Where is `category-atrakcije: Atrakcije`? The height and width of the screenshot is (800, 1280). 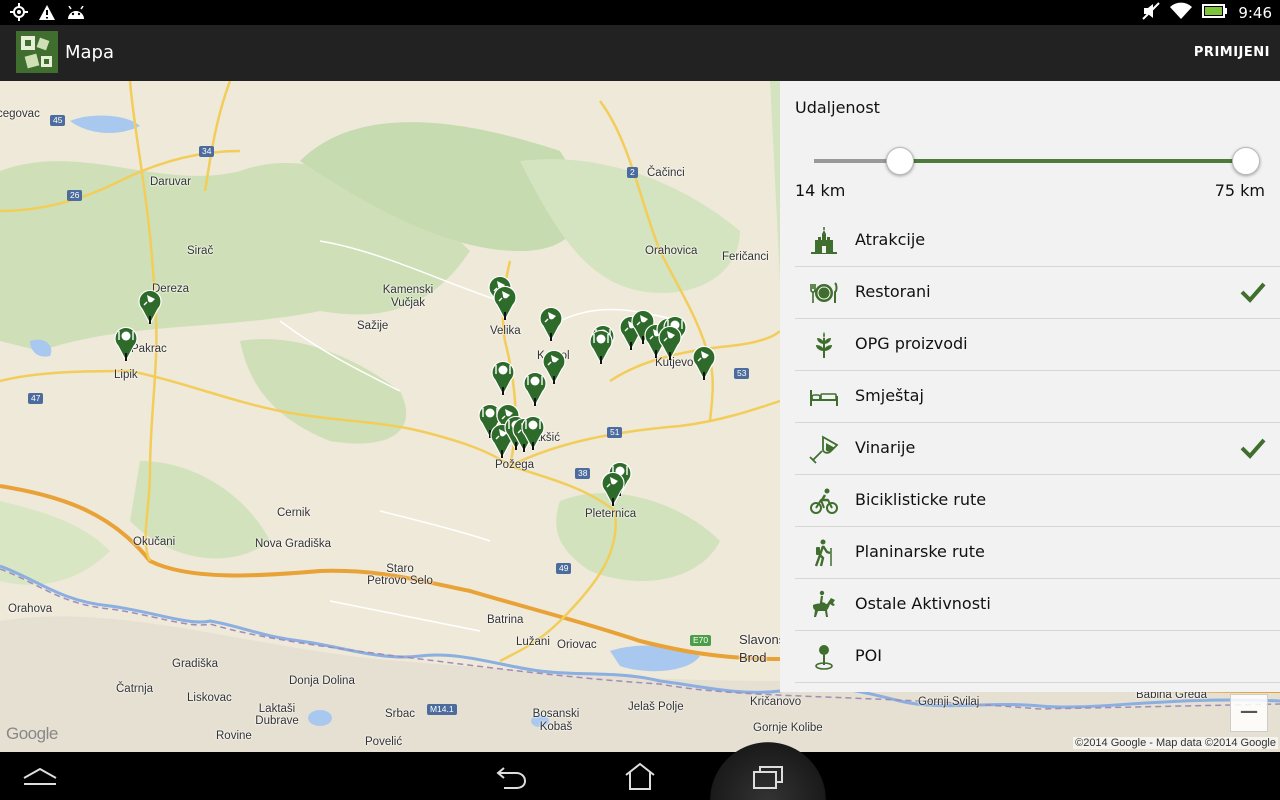
category-atrakcije: Atrakcije is located at coordinates (1037, 241).